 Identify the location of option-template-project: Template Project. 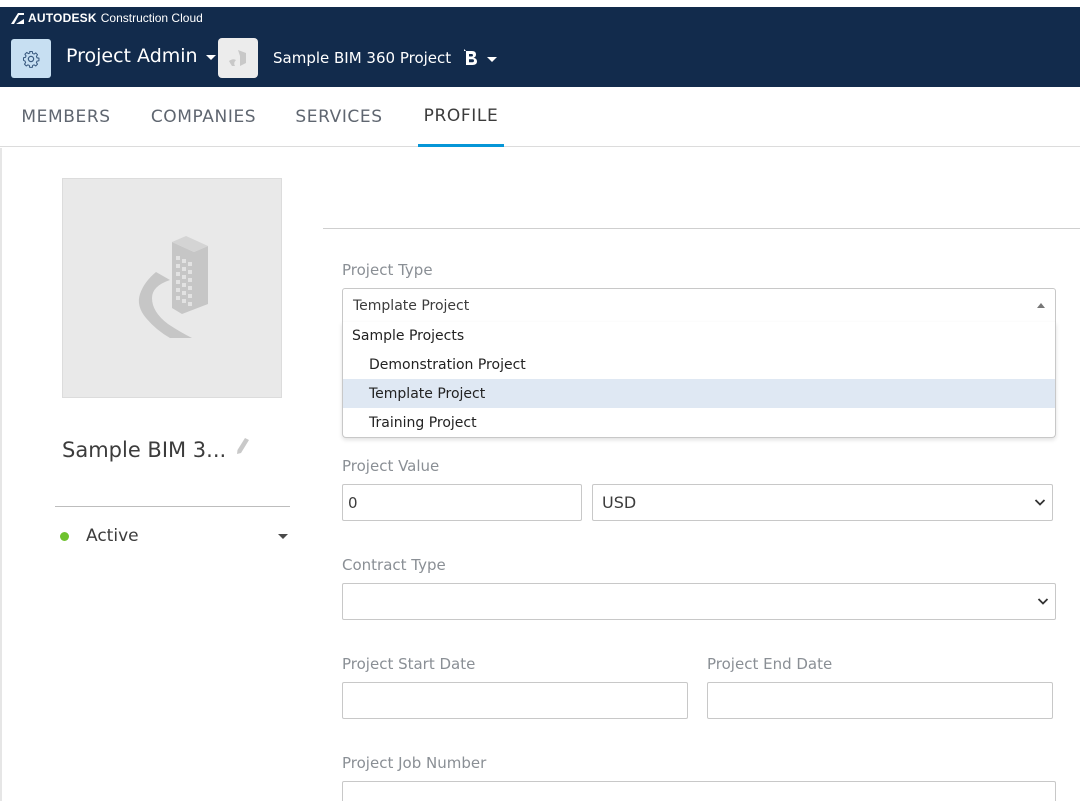
(699, 393).